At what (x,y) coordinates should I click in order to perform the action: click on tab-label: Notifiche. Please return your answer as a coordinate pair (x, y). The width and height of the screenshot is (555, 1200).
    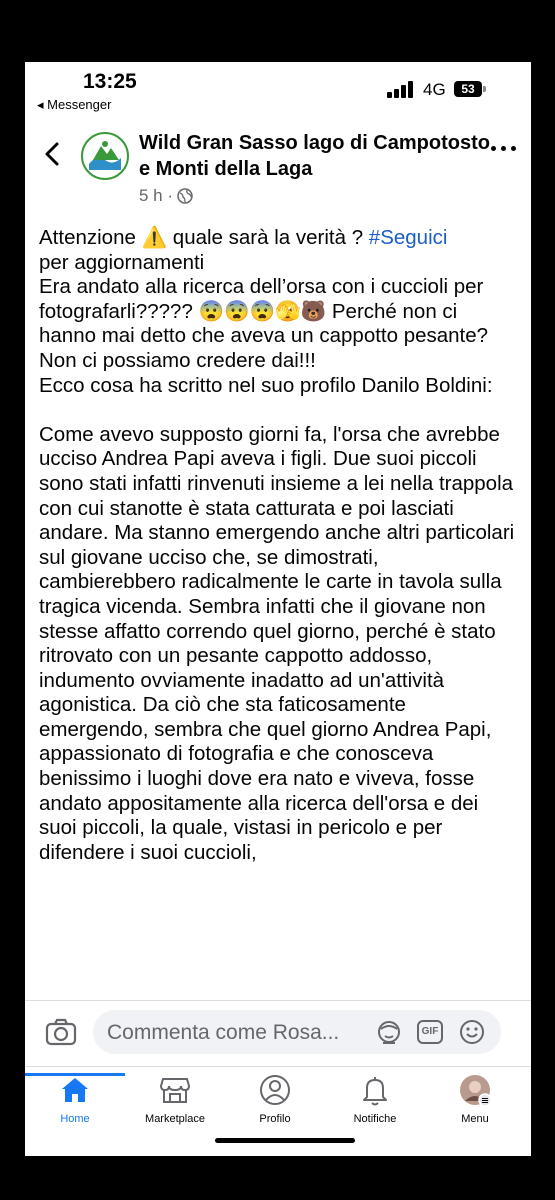
    Looking at the image, I should click on (375, 1119).